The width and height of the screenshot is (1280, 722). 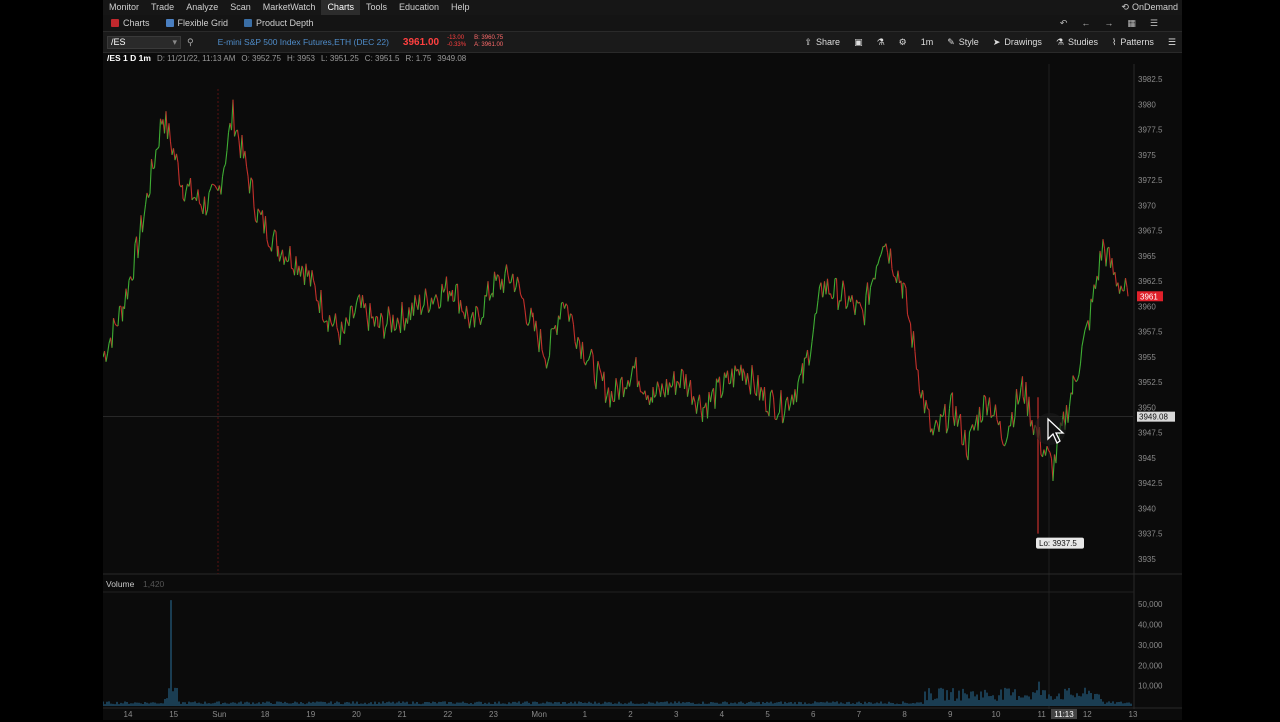 What do you see at coordinates (1050, 429) in the screenshot?
I see `mouse-cursor` at bounding box center [1050, 429].